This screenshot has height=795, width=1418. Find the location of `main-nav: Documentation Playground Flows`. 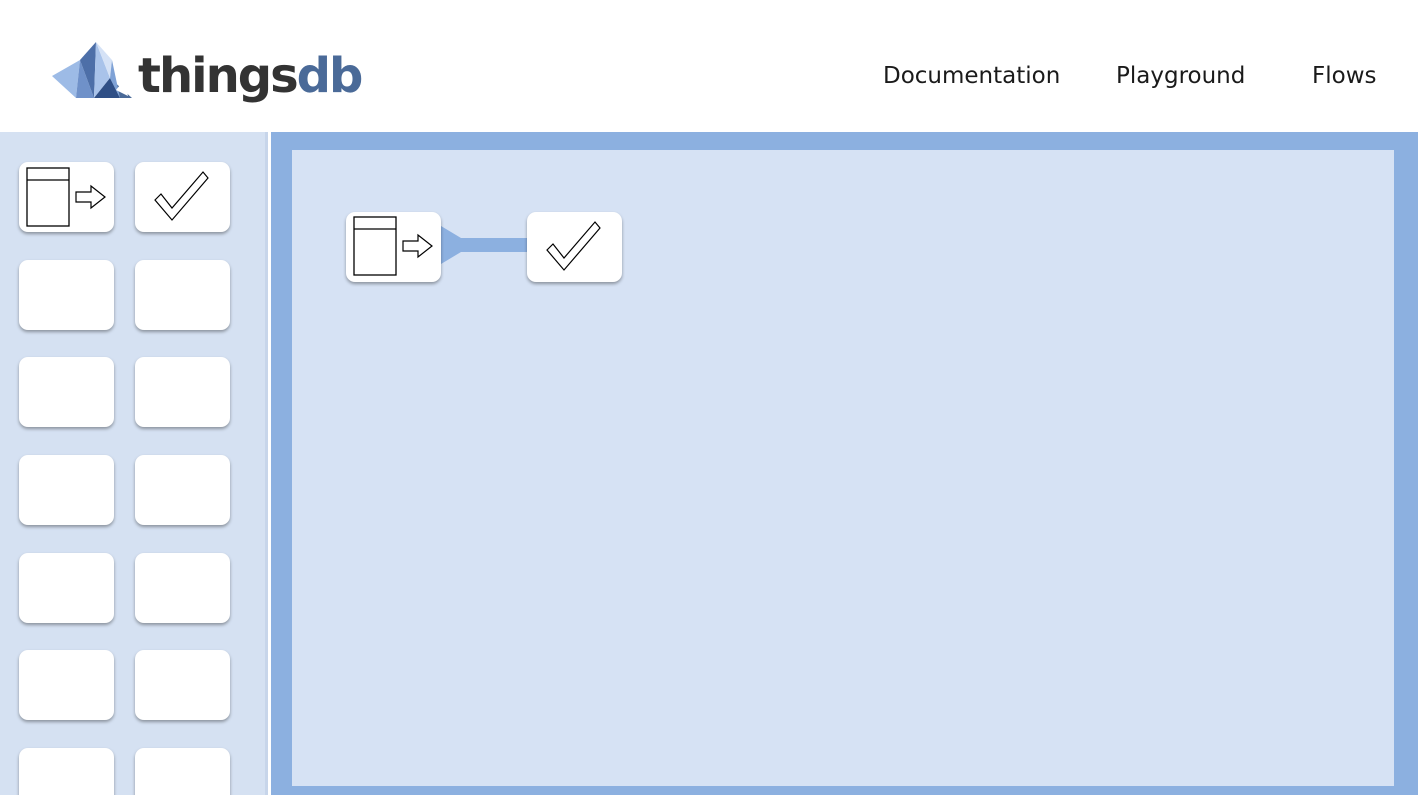

main-nav: Documentation Playground Flows is located at coordinates (709, 76).